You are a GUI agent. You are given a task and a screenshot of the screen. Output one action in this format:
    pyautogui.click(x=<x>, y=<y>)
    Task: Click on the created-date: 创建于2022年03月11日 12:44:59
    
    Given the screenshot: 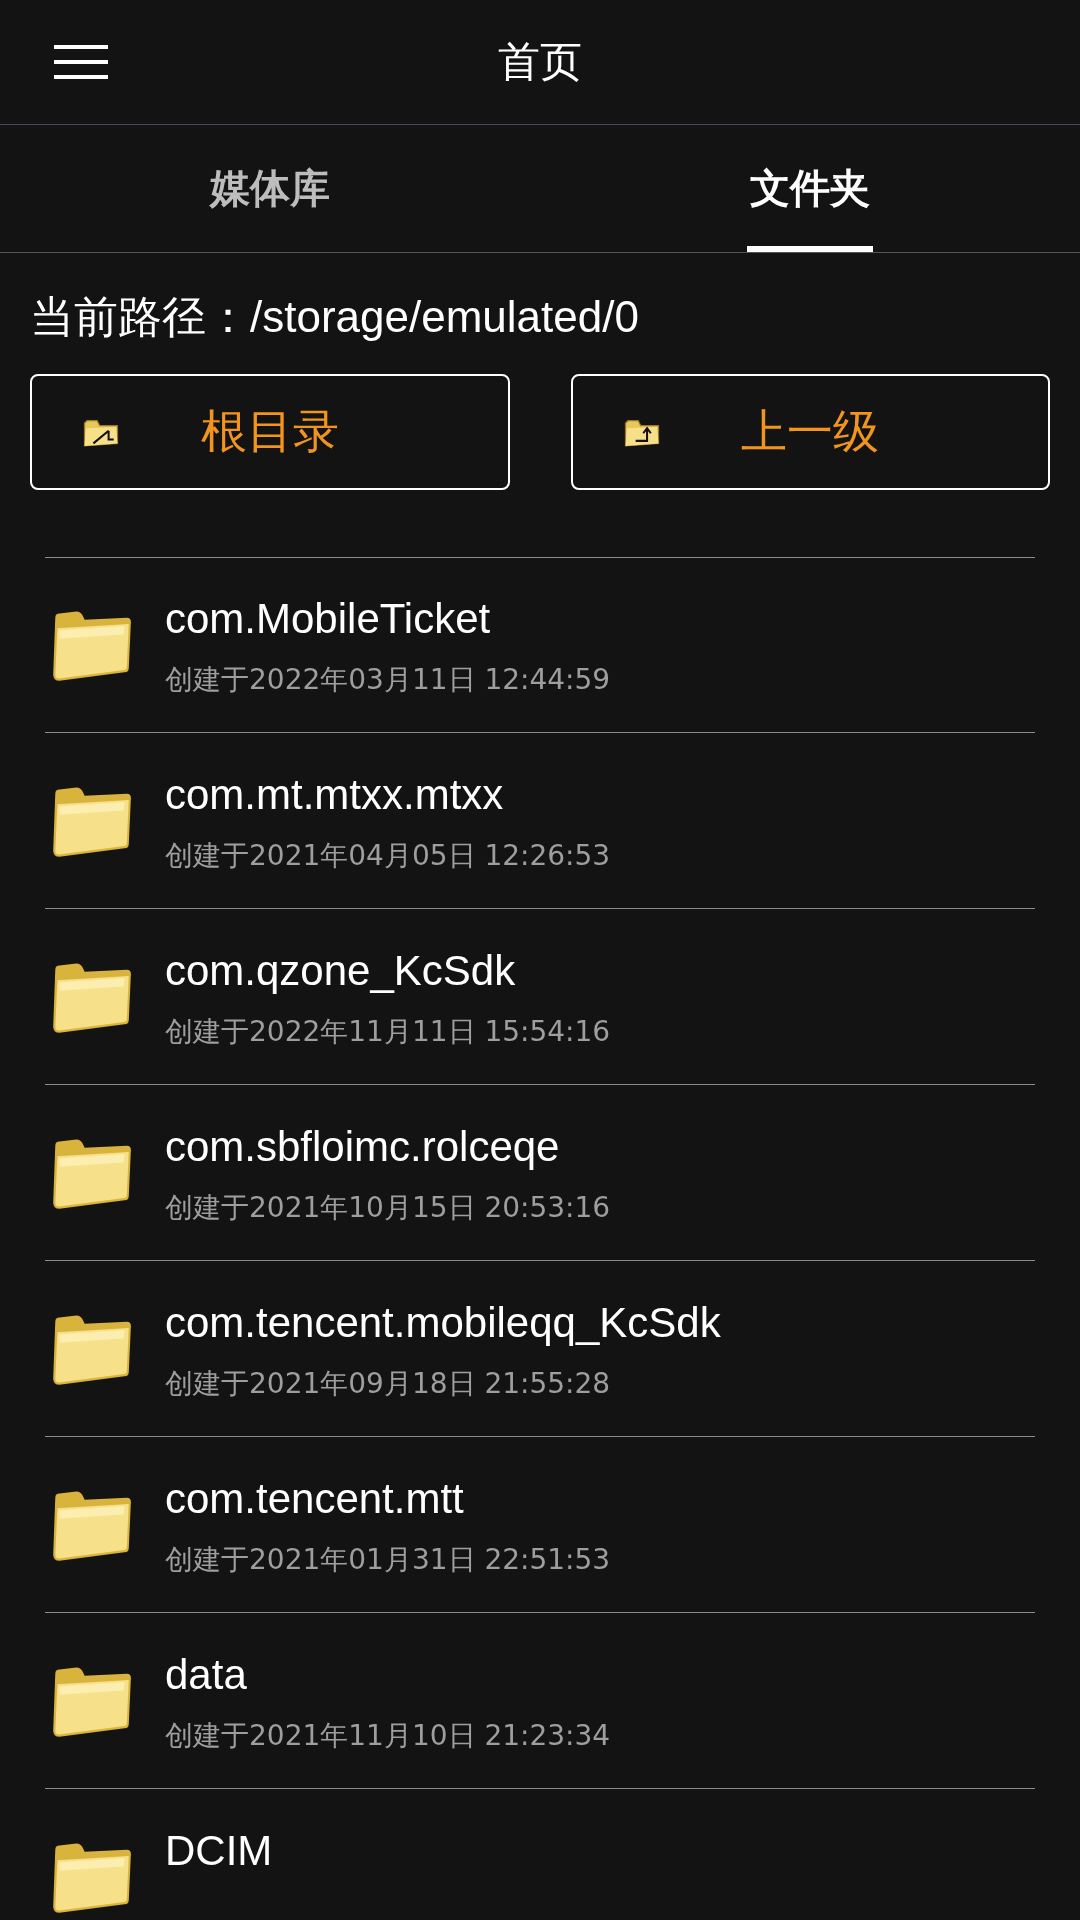 What is the action you would take?
    pyautogui.click(x=388, y=680)
    